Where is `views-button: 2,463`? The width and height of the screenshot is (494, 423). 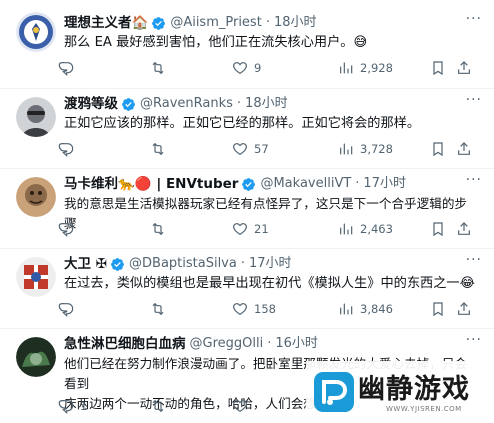 views-button: 2,463 is located at coordinates (365, 229).